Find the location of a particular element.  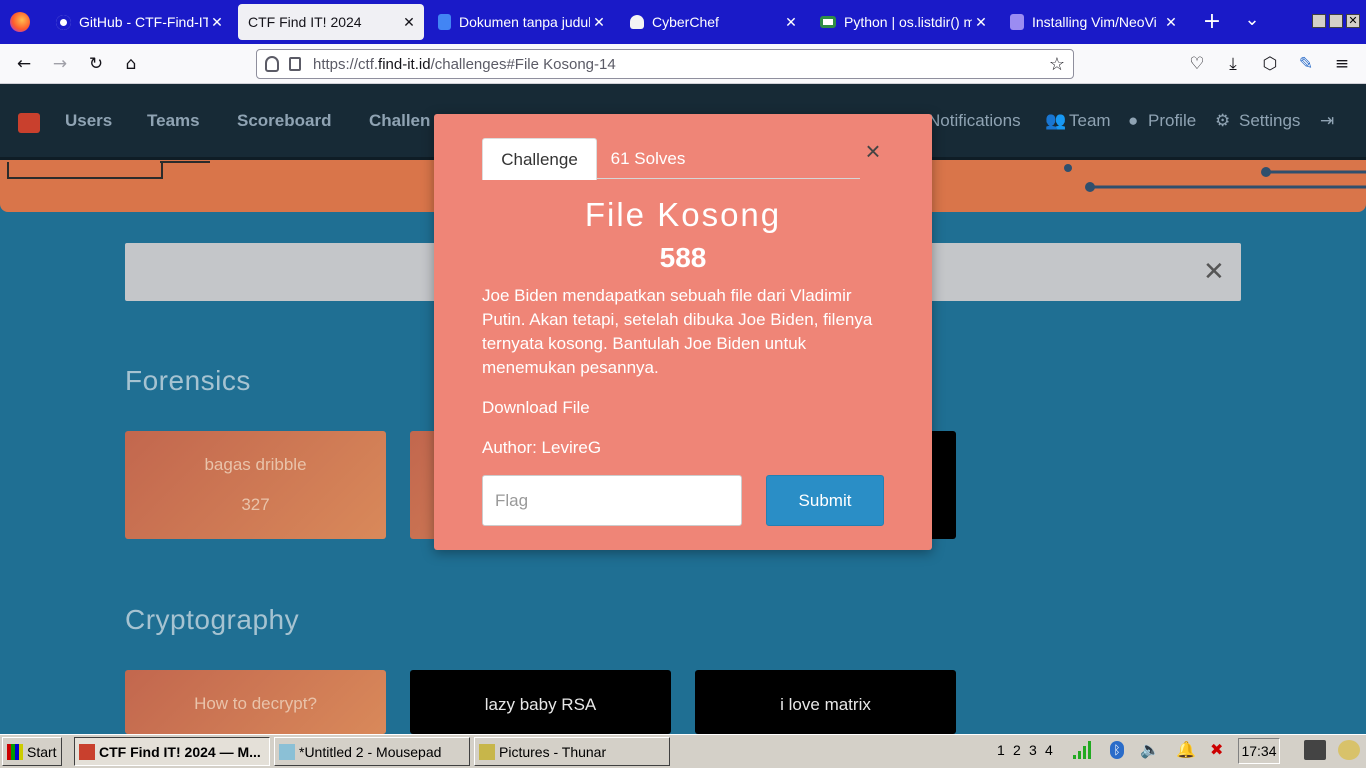

tab-github: GitHub - CTF-Find-IT ✕ is located at coordinates (139, 22).